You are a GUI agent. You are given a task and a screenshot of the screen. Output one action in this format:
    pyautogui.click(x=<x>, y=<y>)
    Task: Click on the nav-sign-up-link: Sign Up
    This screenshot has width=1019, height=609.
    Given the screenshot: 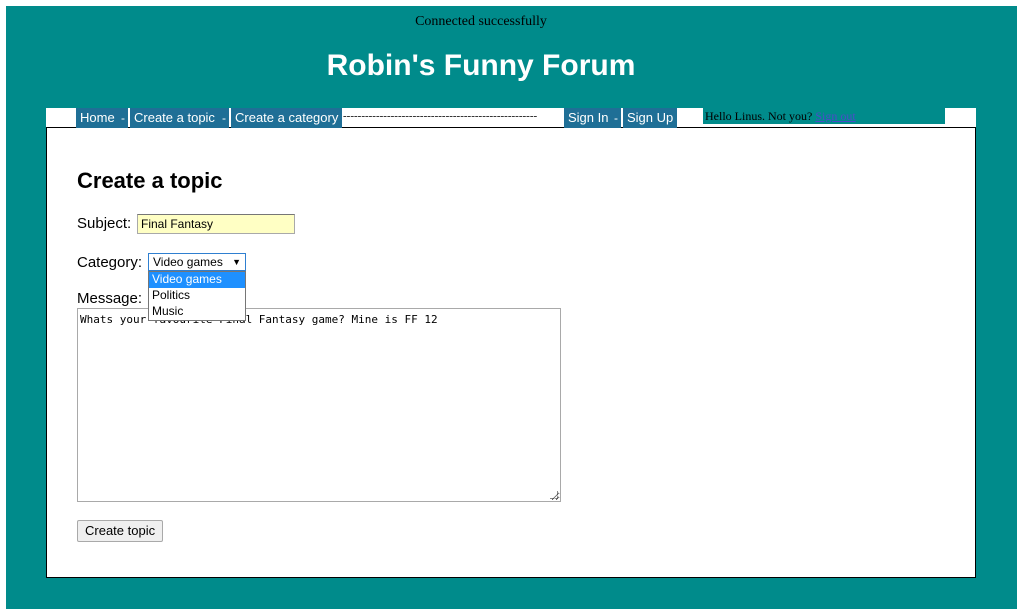 What is the action you would take?
    pyautogui.click(x=650, y=118)
    